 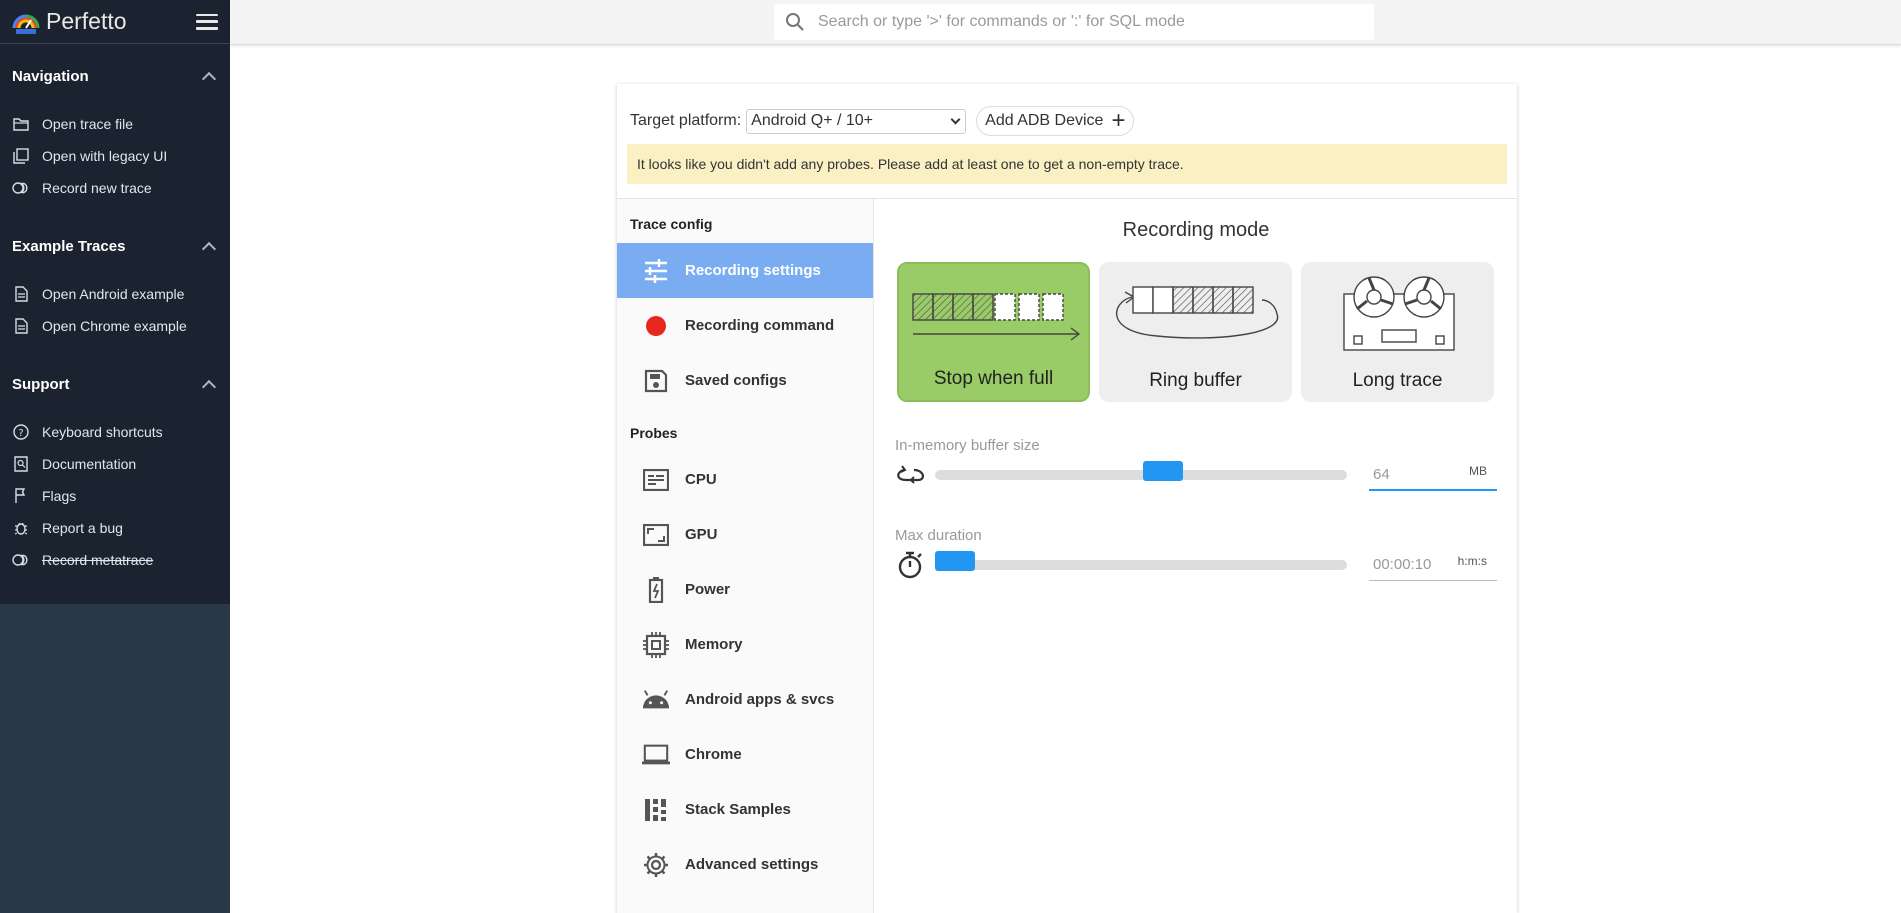 I want to click on stopwatch-icon, so click(x=910, y=565).